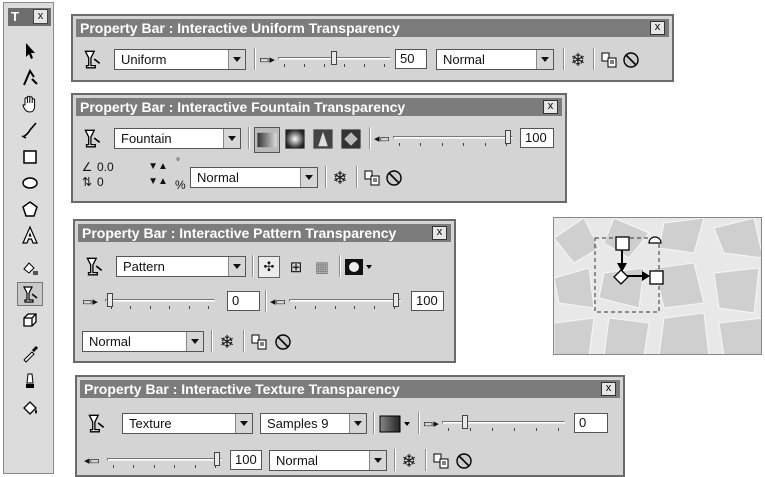  I want to click on opacity-value-field: 50, so click(411, 59).